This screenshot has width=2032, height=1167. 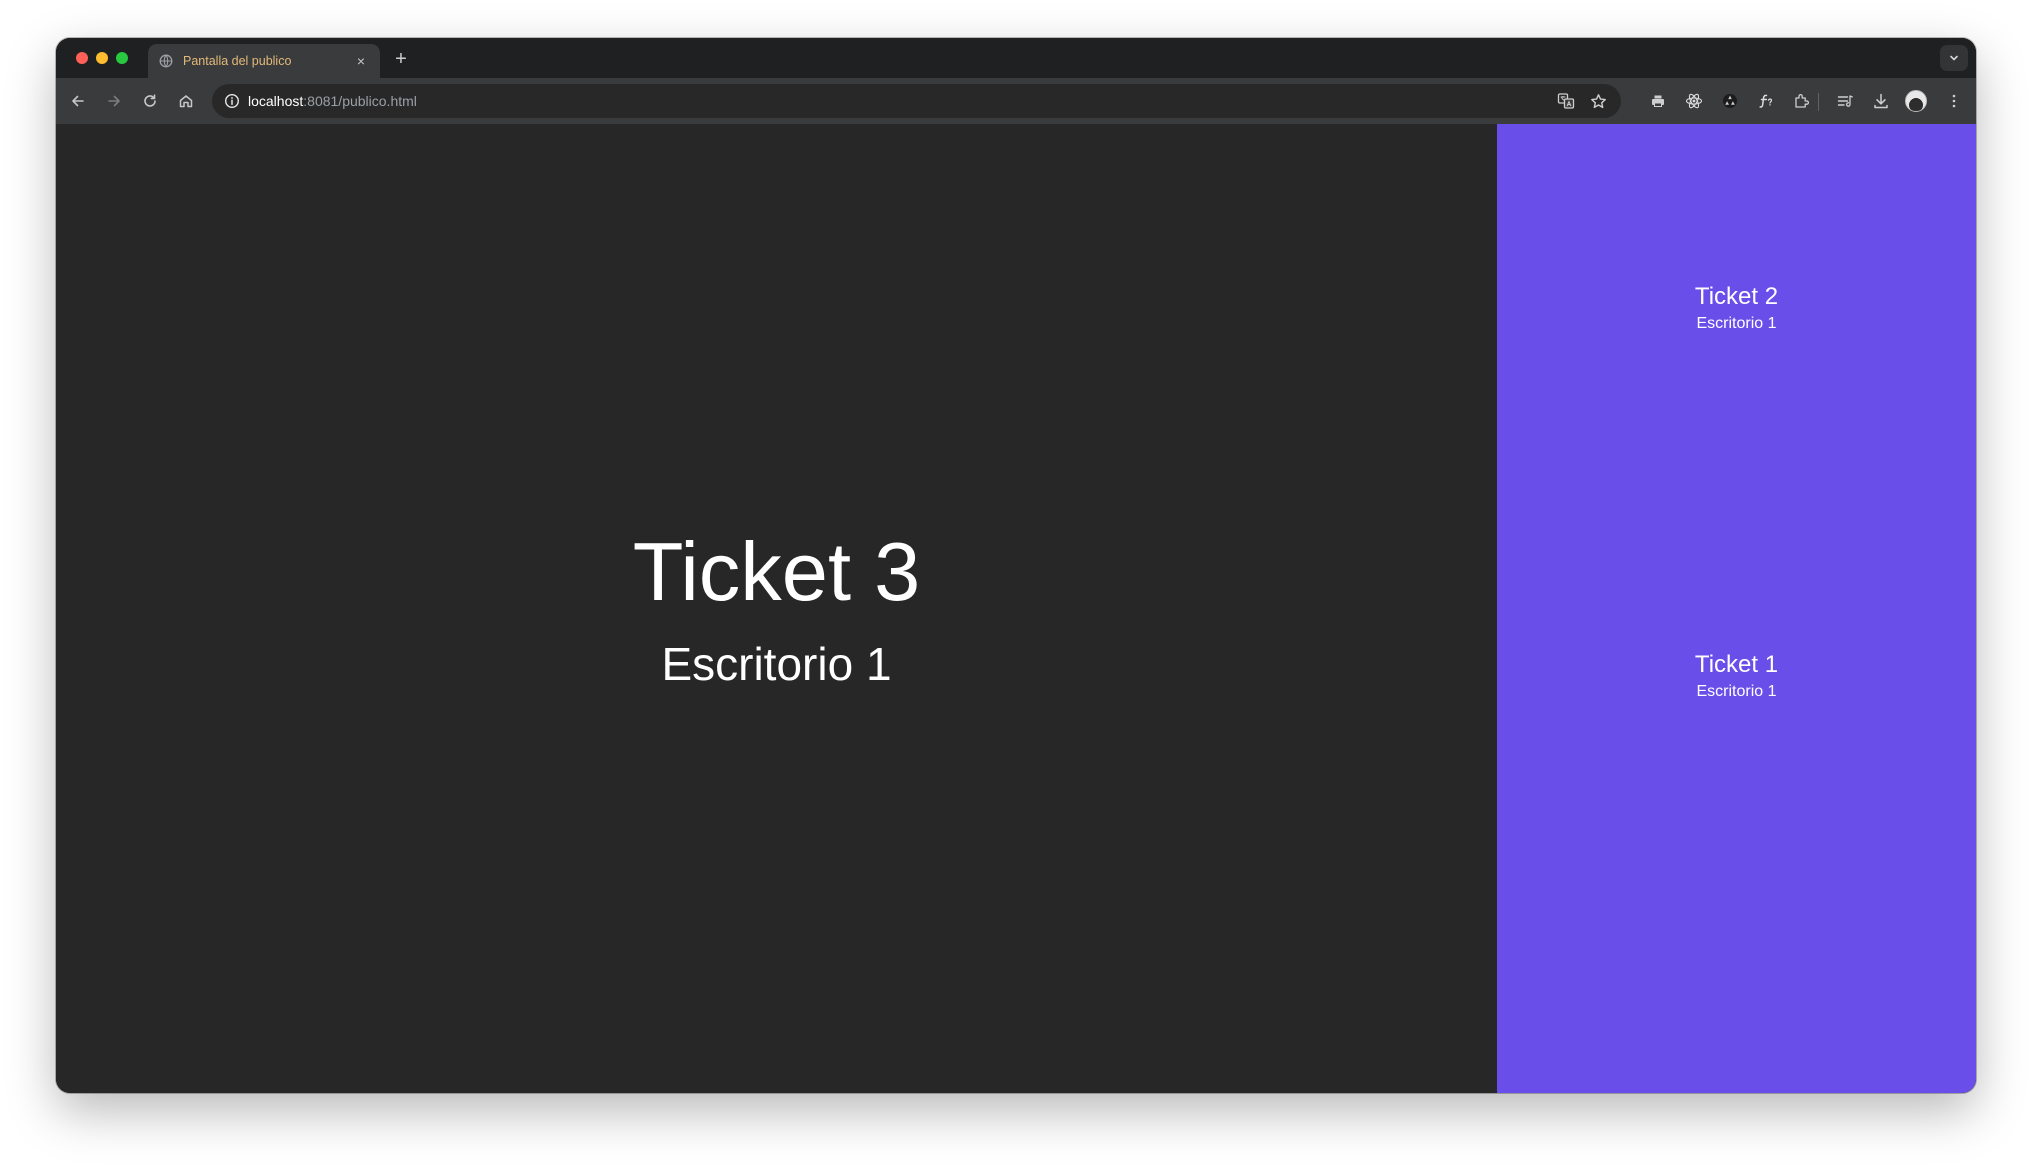 I want to click on url-path: :8081/publico.html, so click(x=360, y=101).